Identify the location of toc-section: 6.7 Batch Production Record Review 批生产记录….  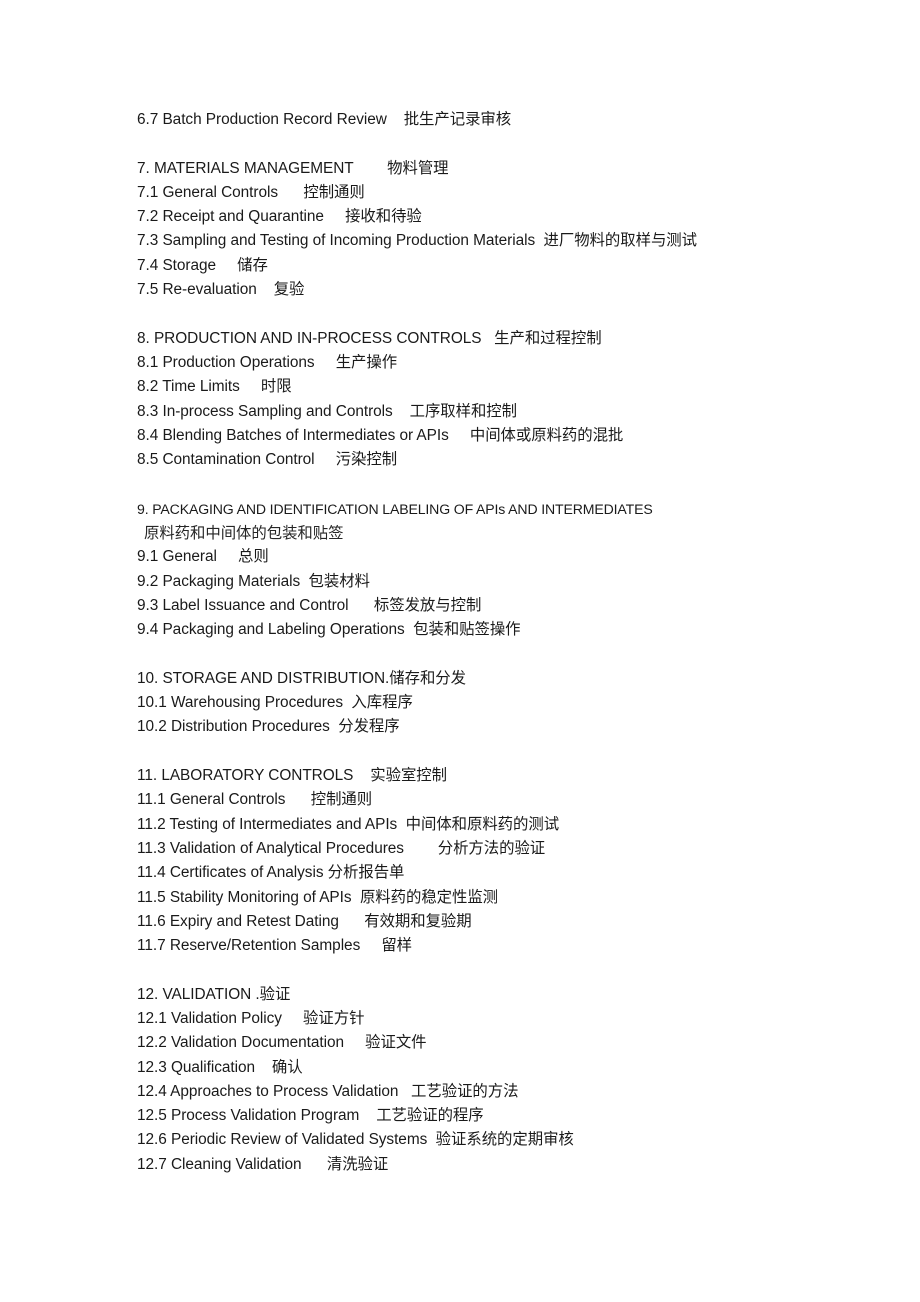
(507, 120).